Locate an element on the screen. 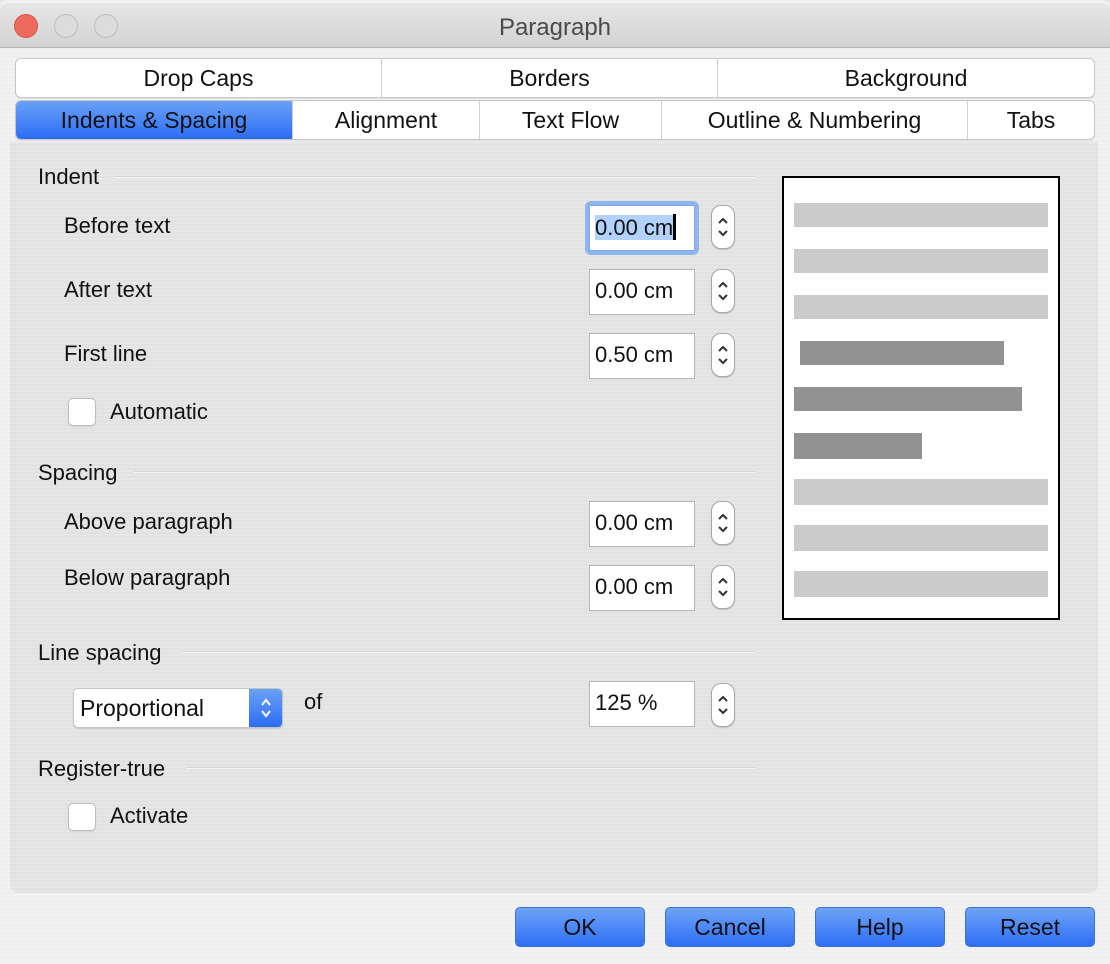  after-text-stepper is located at coordinates (723, 291).